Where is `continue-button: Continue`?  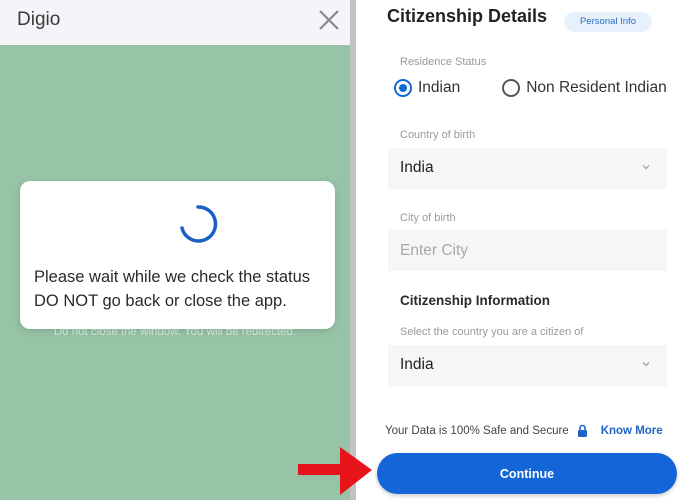 continue-button: Continue is located at coordinates (527, 473).